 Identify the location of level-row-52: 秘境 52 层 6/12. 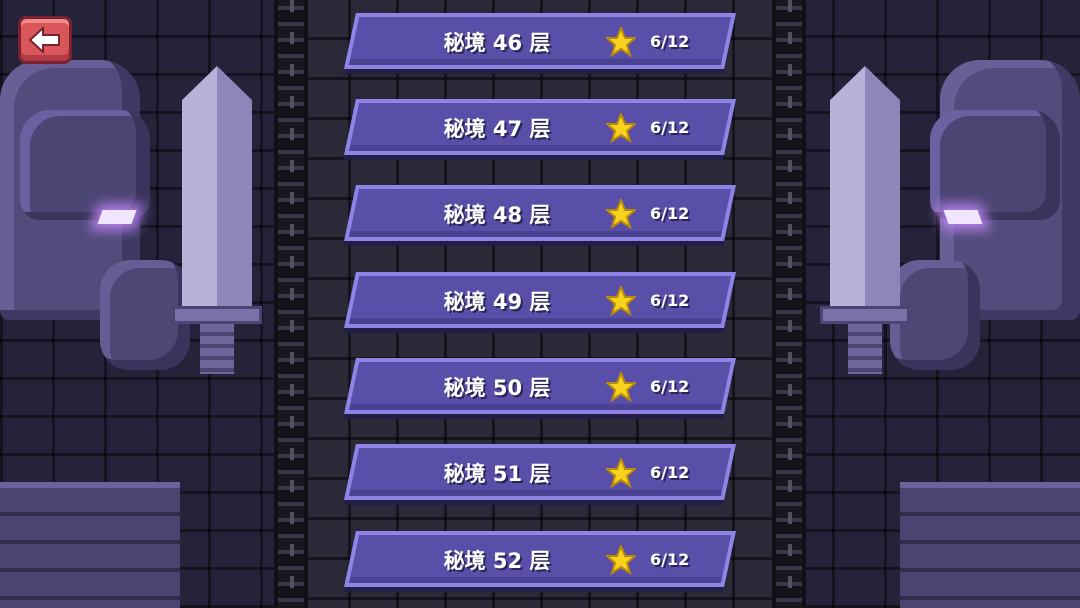
(540, 559).